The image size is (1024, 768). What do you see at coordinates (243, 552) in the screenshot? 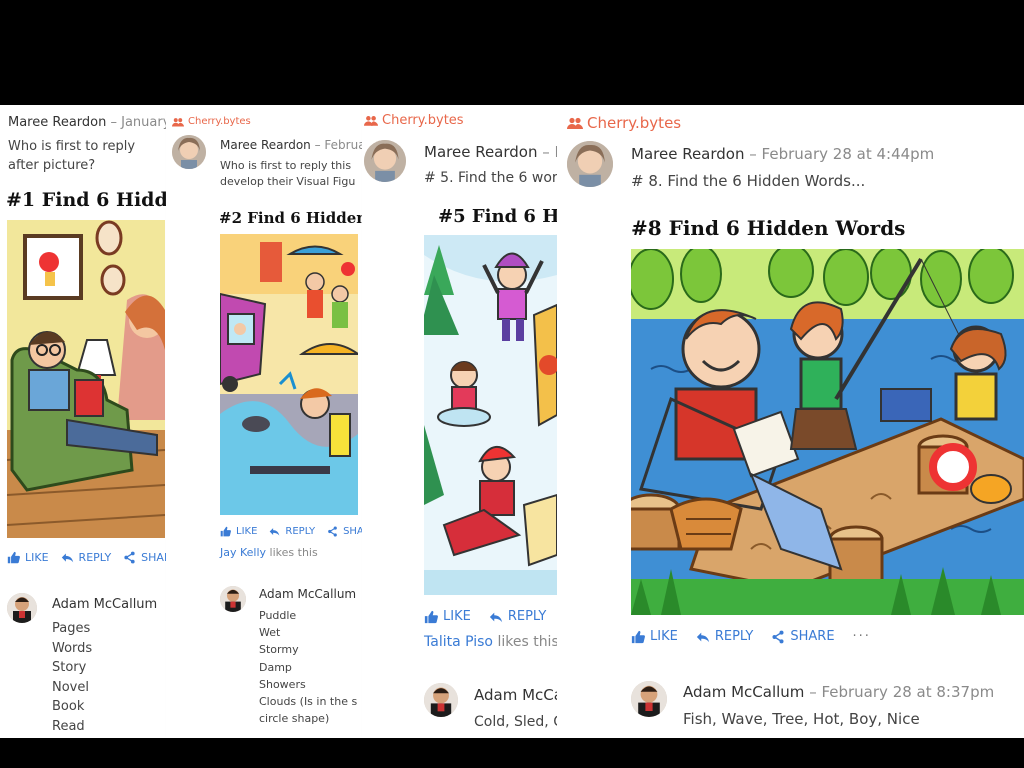
I see `liker-name: Jay Kelly` at bounding box center [243, 552].